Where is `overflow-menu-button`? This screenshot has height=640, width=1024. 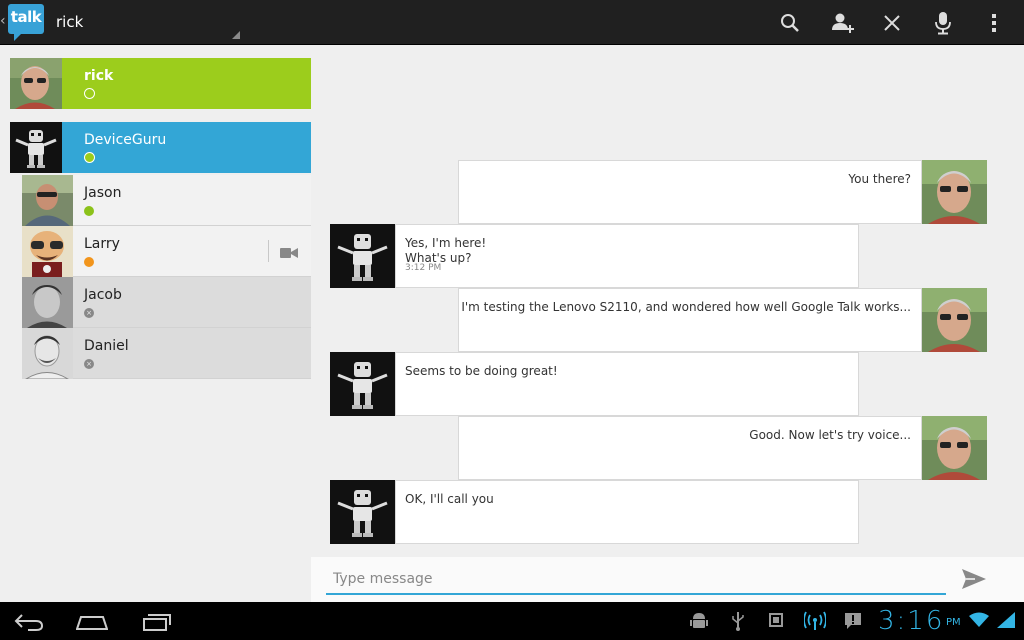 overflow-menu-button is located at coordinates (994, 23).